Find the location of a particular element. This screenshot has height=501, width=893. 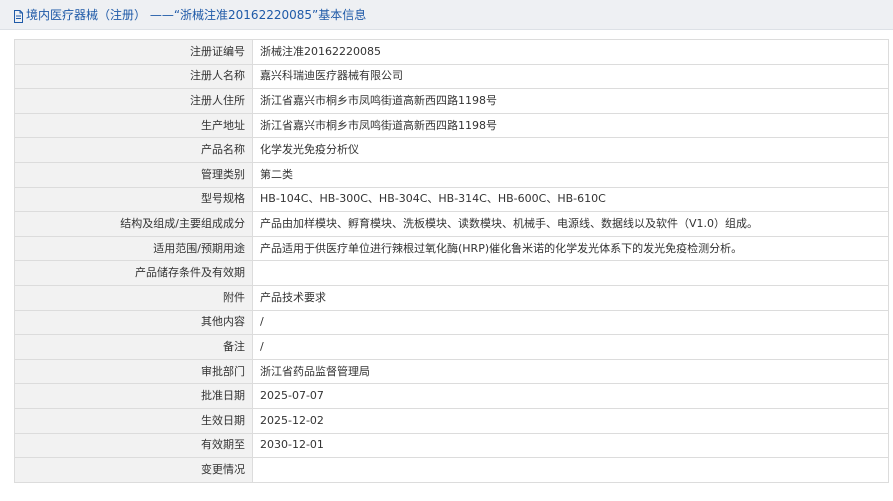

table-row: 有效期至 2030-12-01 is located at coordinates (451, 445).